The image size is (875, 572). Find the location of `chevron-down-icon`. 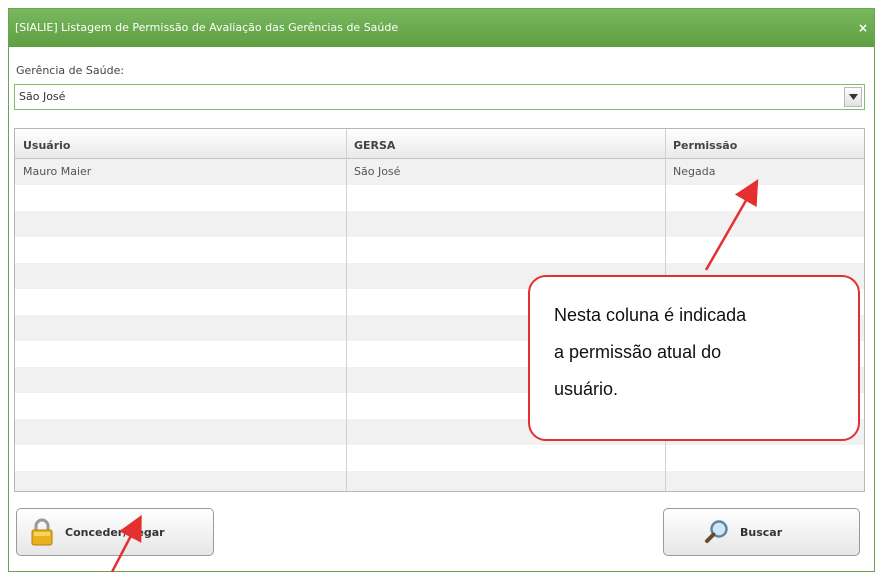

chevron-down-icon is located at coordinates (853, 97).